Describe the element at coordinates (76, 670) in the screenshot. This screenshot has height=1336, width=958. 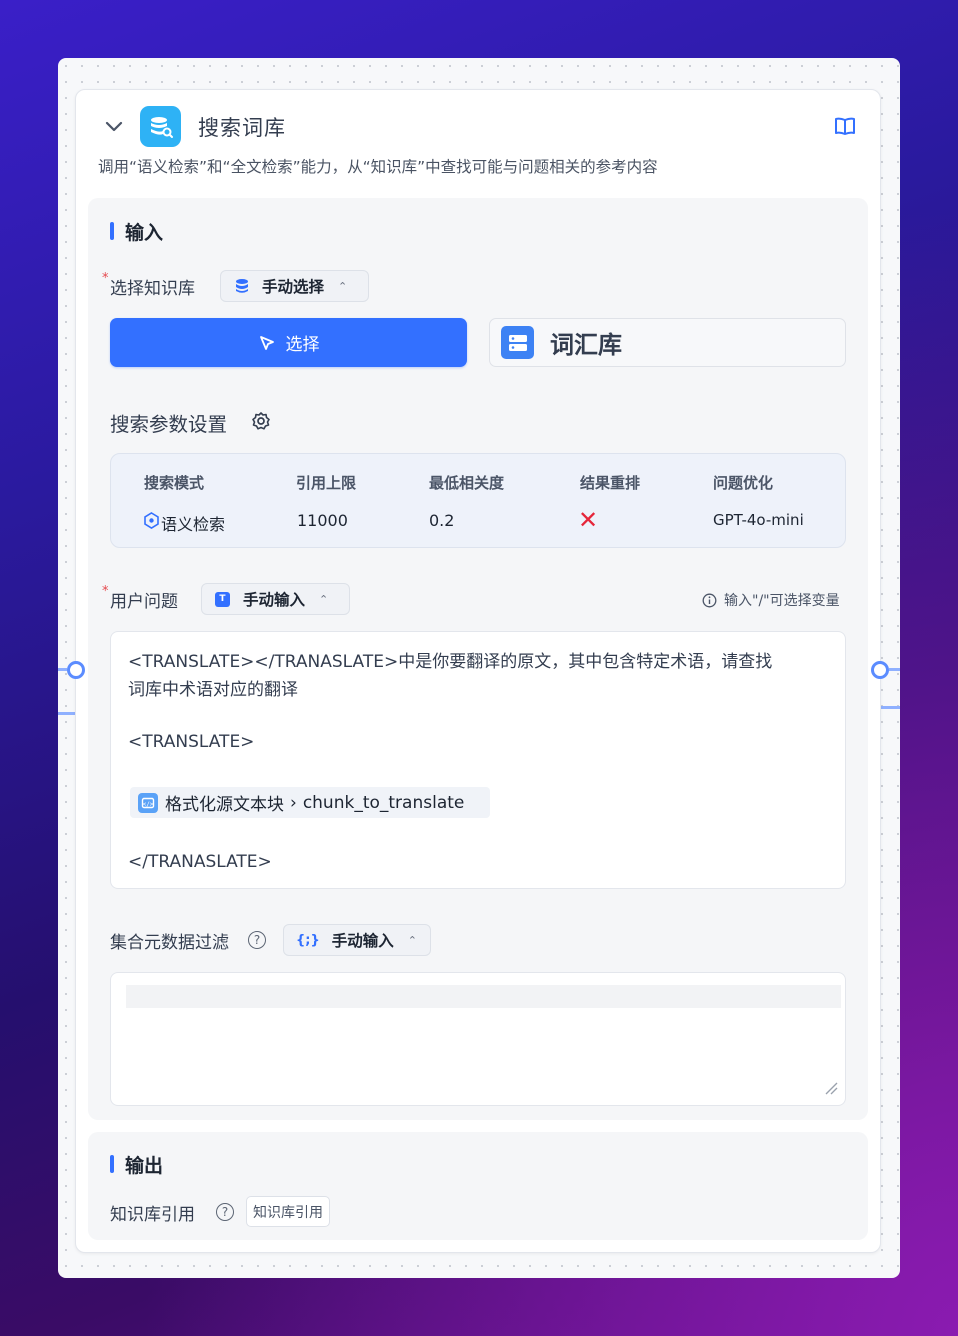
I see `input-handle` at that location.